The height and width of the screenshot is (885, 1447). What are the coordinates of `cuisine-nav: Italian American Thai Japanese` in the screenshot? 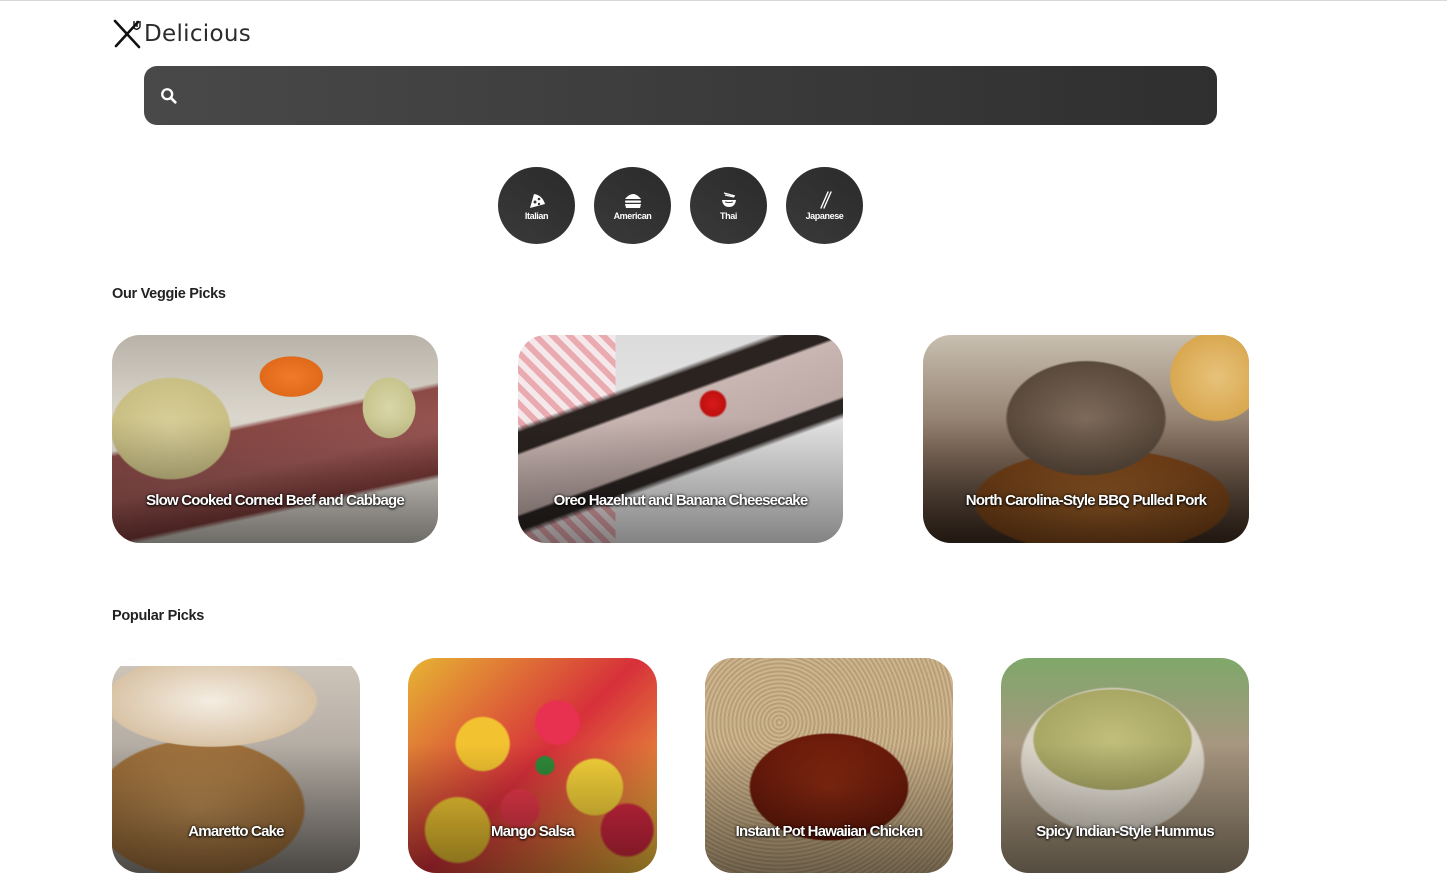 It's located at (680, 205).